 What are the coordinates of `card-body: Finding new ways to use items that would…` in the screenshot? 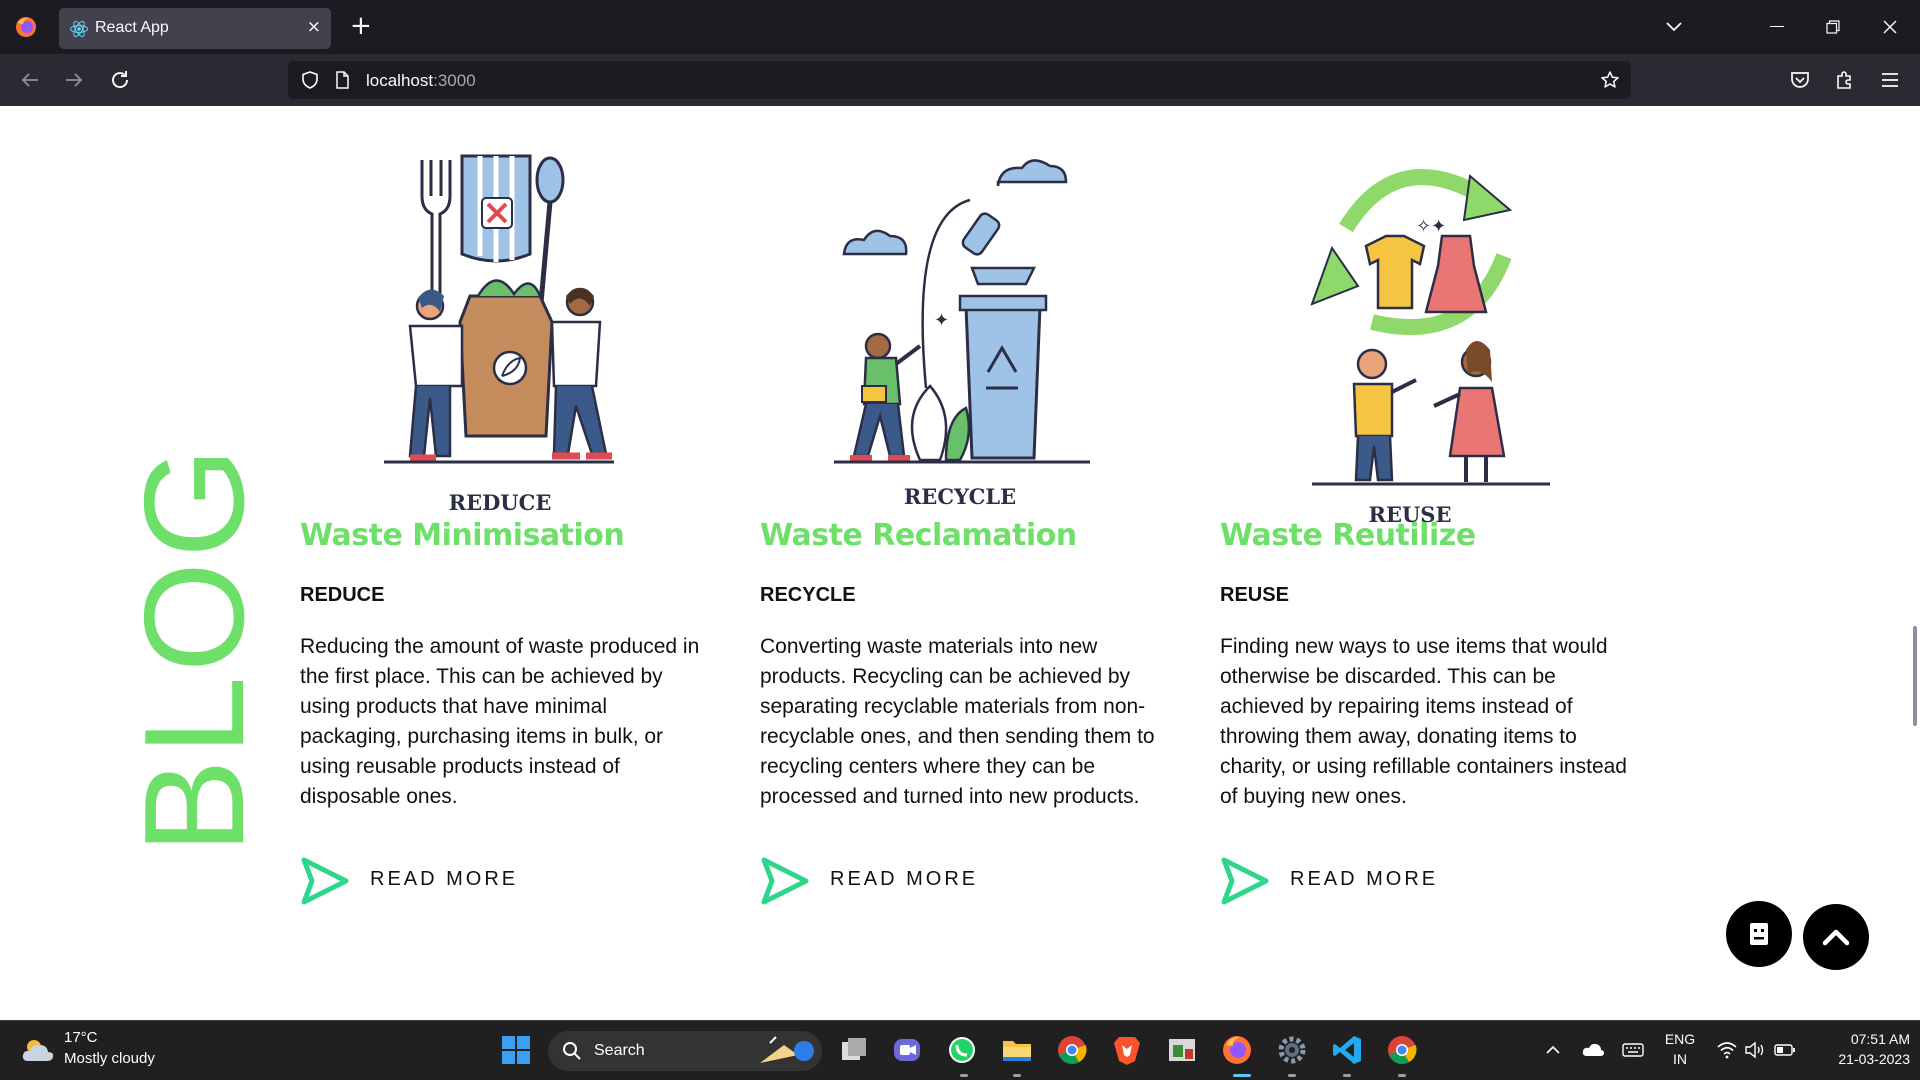 It's located at (1423, 721).